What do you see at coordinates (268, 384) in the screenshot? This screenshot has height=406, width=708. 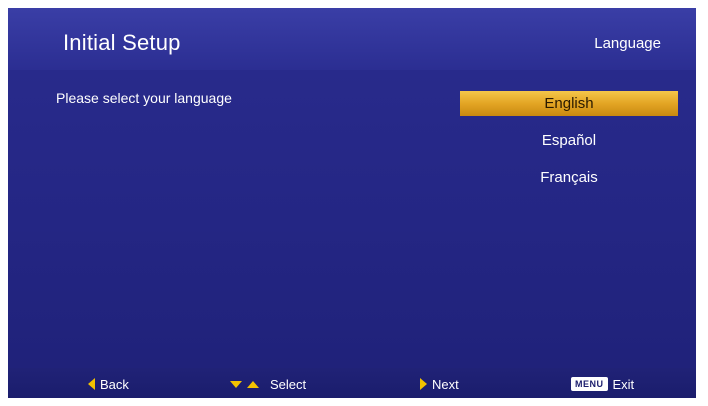 I see `select-hint: Select` at bounding box center [268, 384].